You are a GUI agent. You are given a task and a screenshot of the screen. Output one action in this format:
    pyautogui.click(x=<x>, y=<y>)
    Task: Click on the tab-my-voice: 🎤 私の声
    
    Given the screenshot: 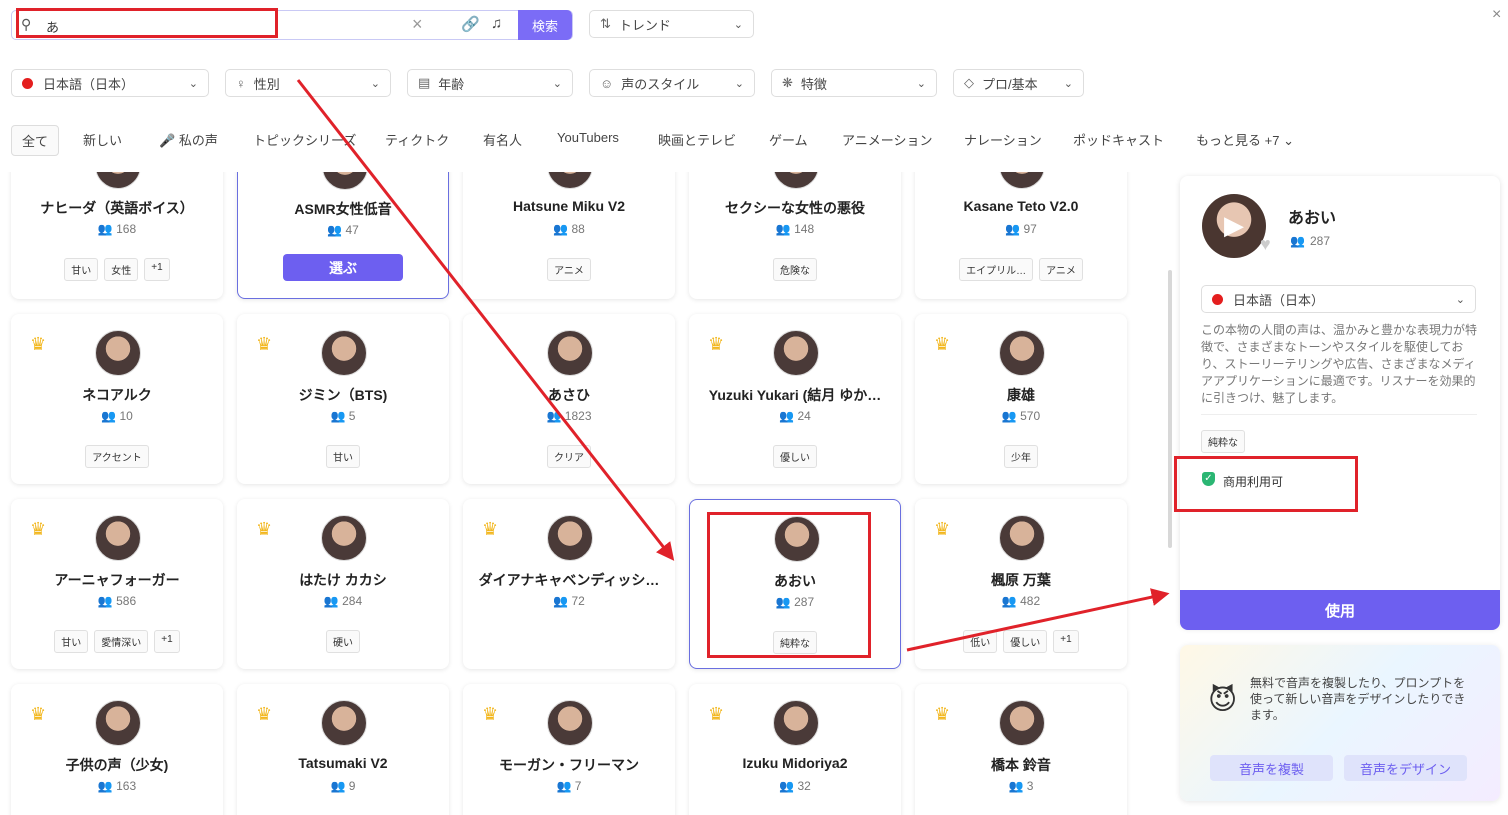 What is the action you would take?
    pyautogui.click(x=188, y=139)
    